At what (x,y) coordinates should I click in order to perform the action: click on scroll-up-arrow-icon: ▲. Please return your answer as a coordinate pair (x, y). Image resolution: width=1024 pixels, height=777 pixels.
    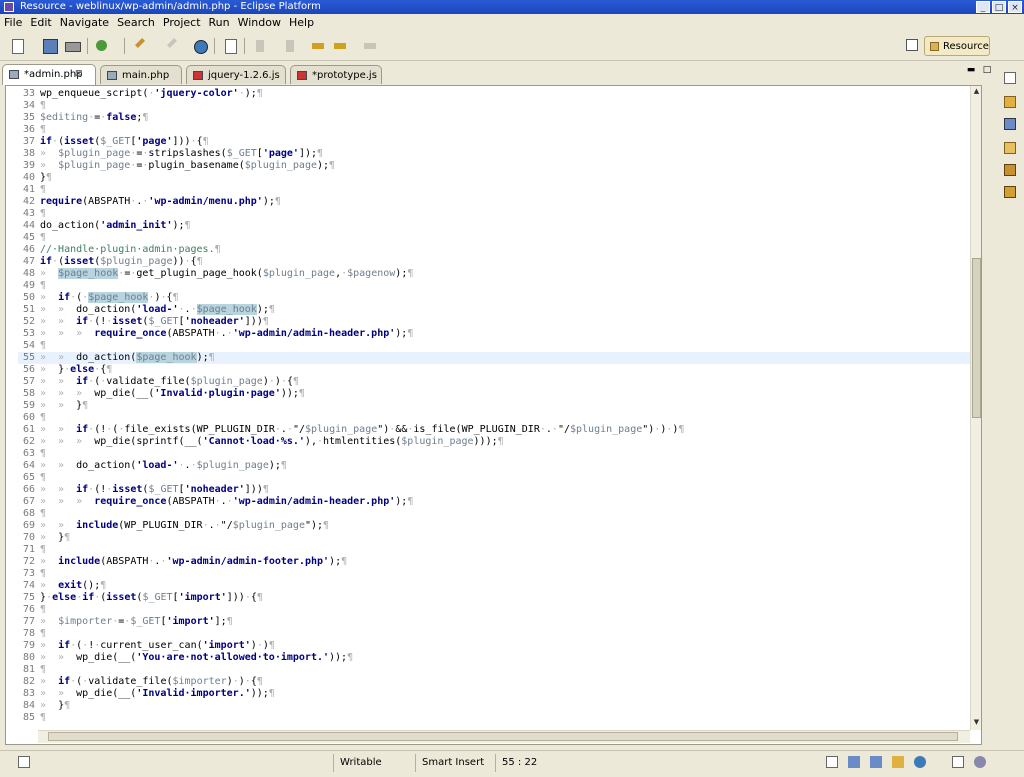
    Looking at the image, I should click on (976, 91).